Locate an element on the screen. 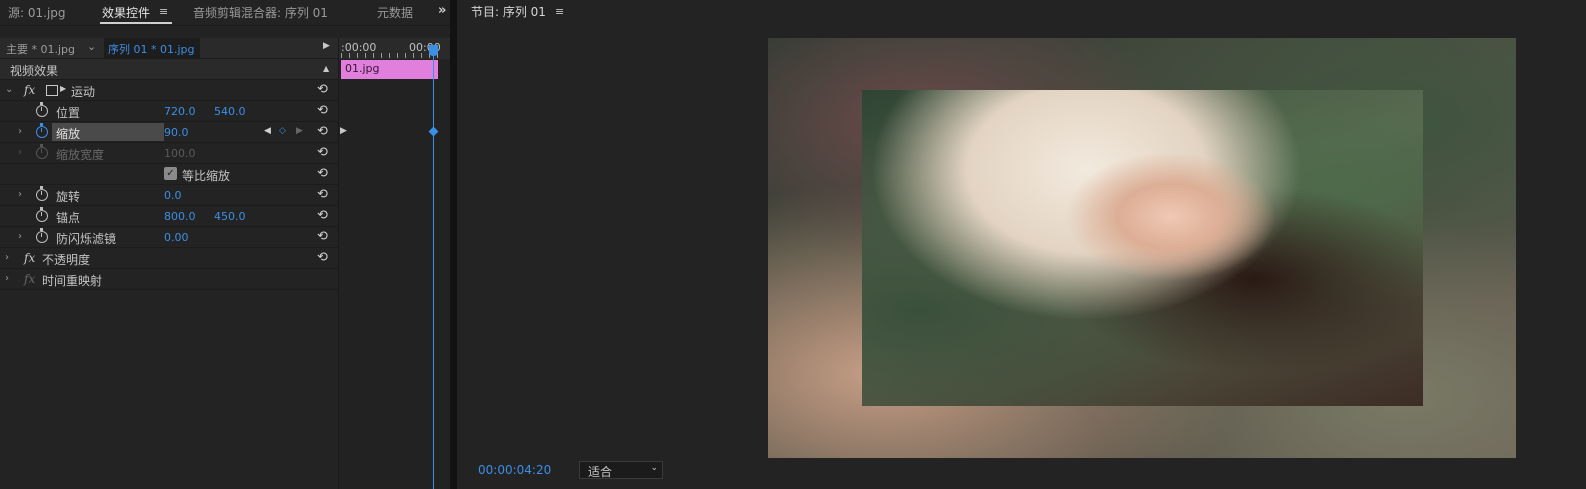 The width and height of the screenshot is (1586, 489). position-y-value: 540.0 is located at coordinates (230, 111).